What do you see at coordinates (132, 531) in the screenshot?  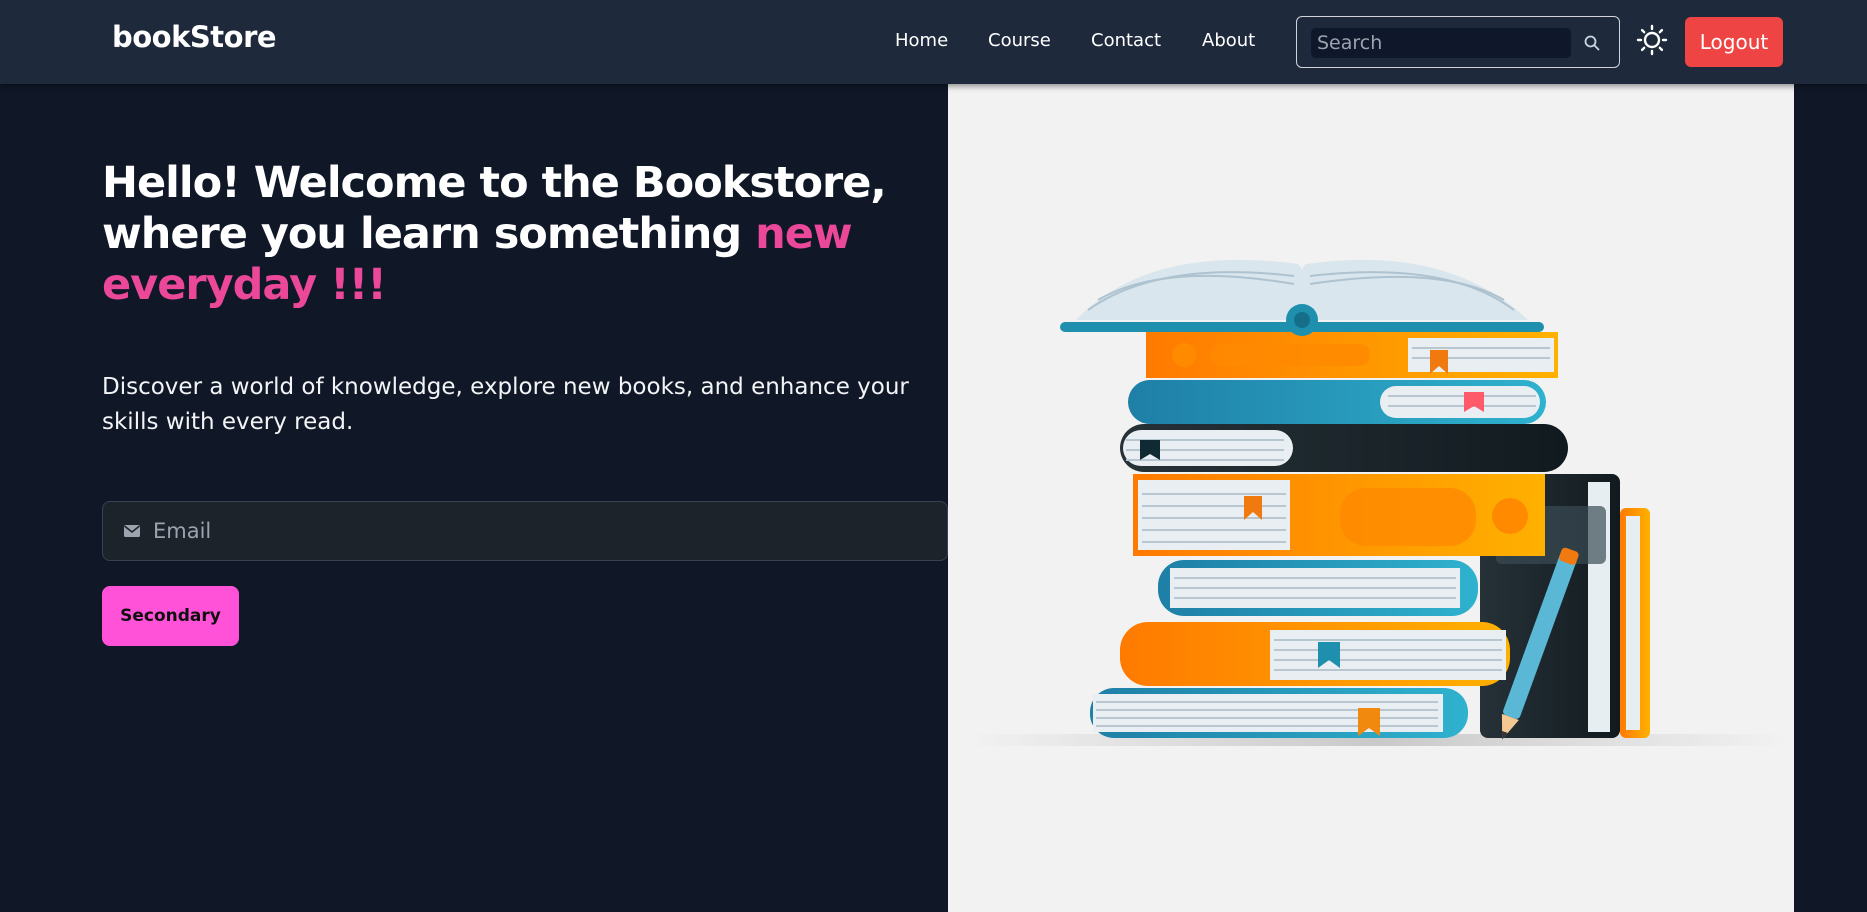 I see `mail-icon` at bounding box center [132, 531].